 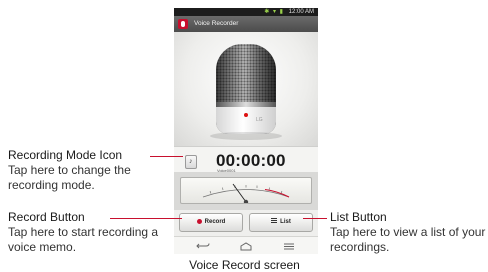 What do you see at coordinates (199, 221) in the screenshot?
I see `record-dot-icon` at bounding box center [199, 221].